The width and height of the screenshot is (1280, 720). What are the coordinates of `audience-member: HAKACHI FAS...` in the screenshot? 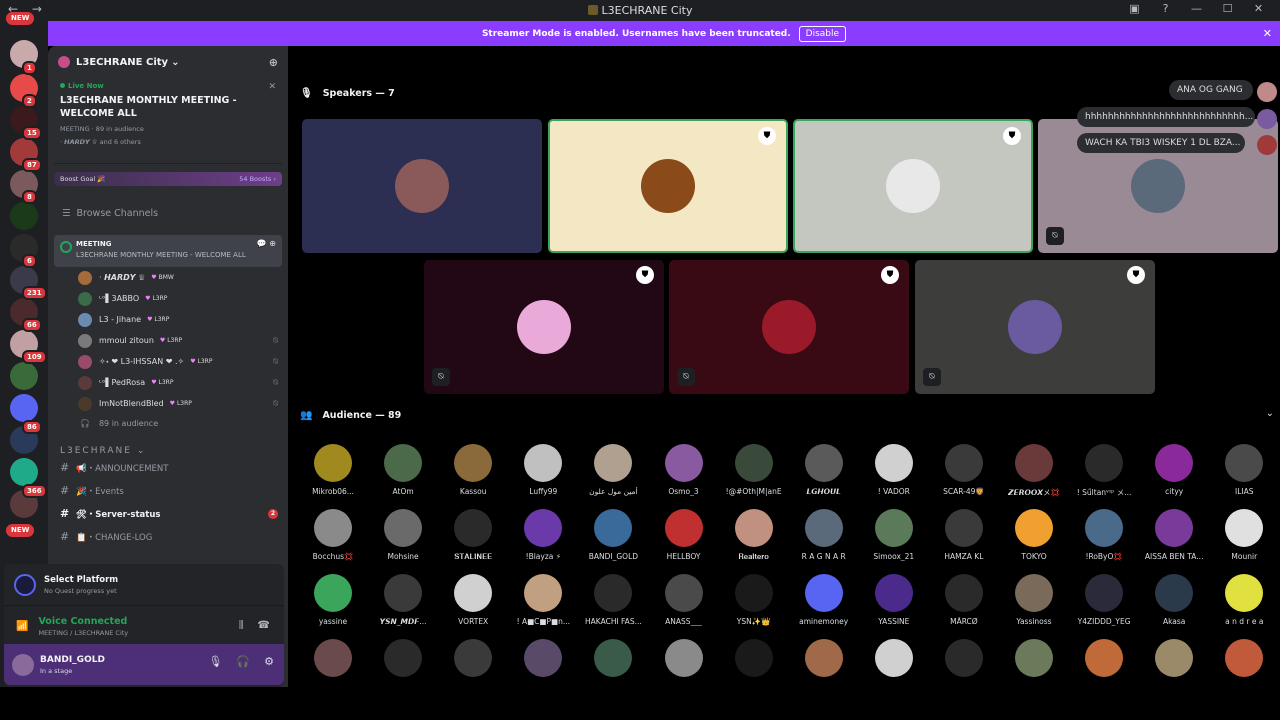 It's located at (613, 600).